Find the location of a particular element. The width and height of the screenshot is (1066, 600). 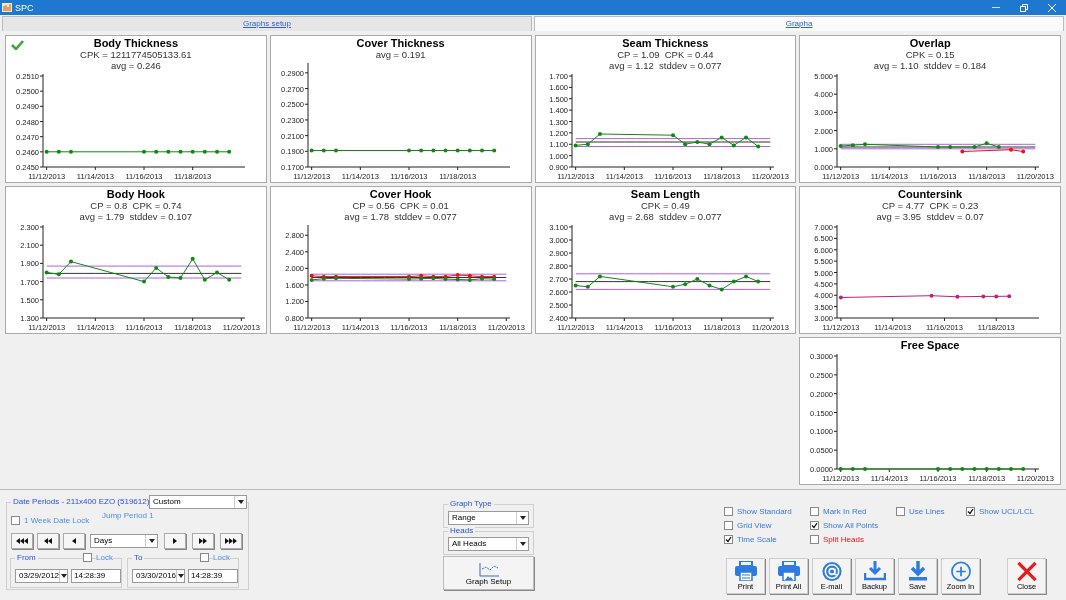

chart-stats: CP = 4.77 CPK = 0.23 is located at coordinates (930, 205).